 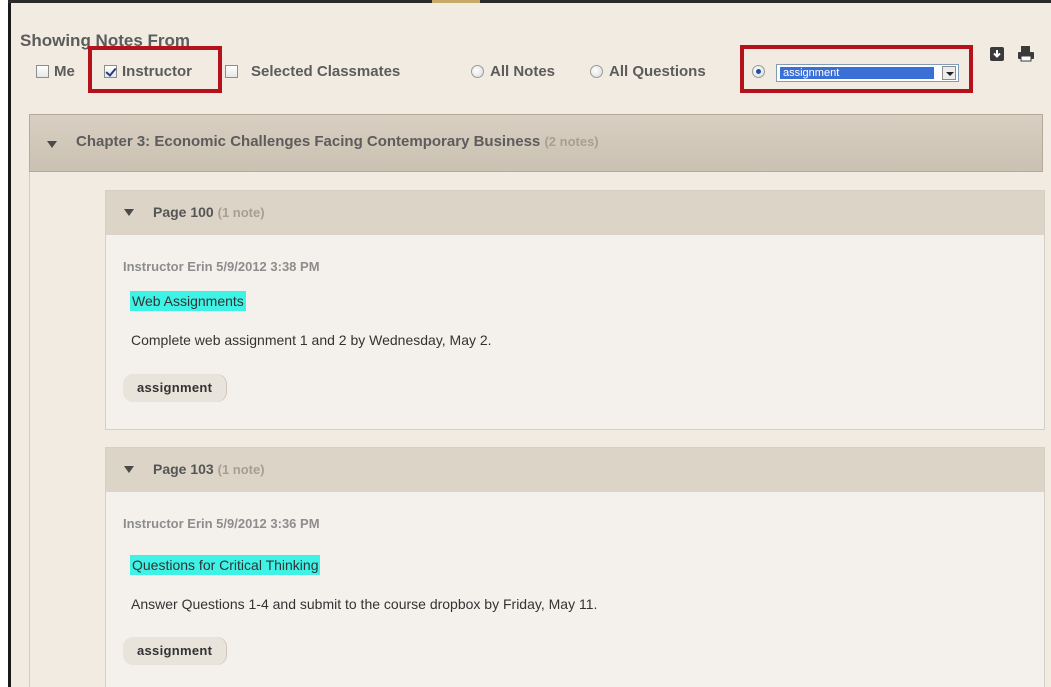 I want to click on all-notes-label: All Notes, so click(x=523, y=71).